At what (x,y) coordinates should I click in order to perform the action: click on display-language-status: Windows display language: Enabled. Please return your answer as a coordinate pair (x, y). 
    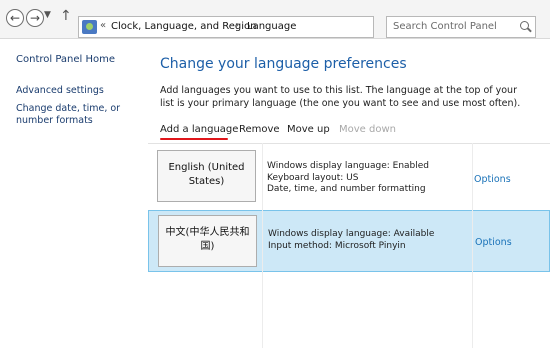
    Looking at the image, I should click on (348, 166).